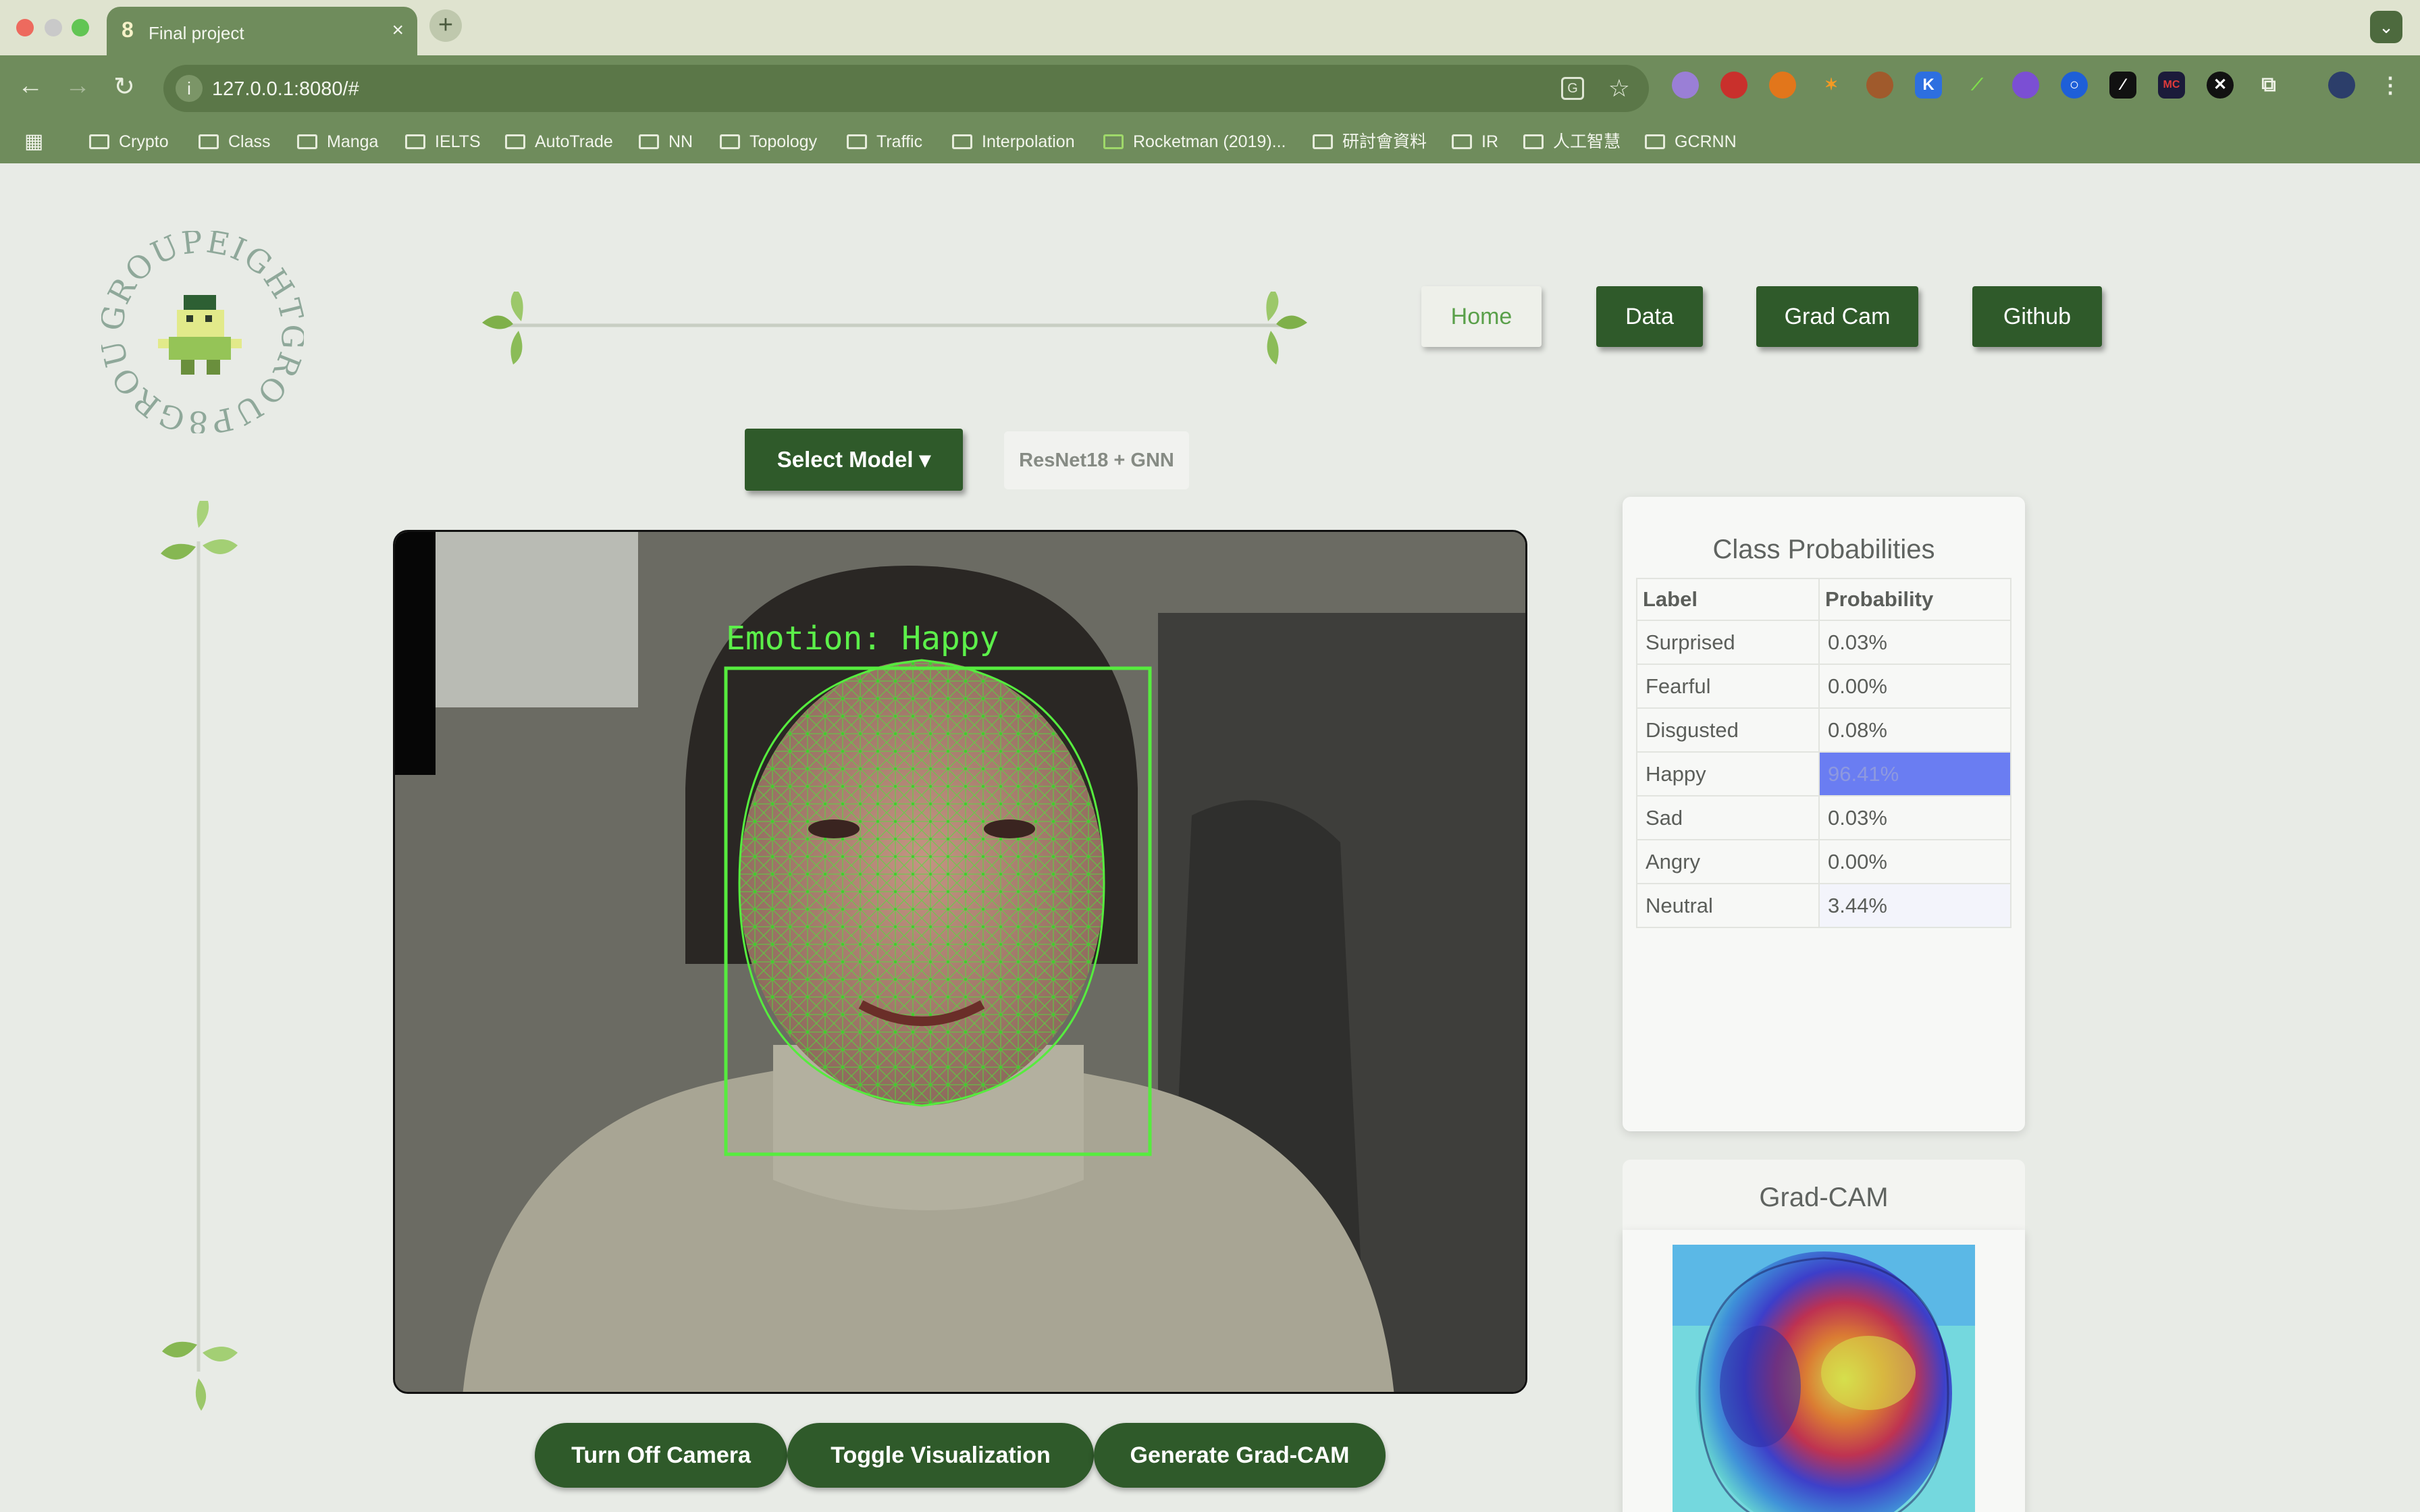 The height and width of the screenshot is (1512, 2420). I want to click on bookmark-topology: Topology, so click(768, 141).